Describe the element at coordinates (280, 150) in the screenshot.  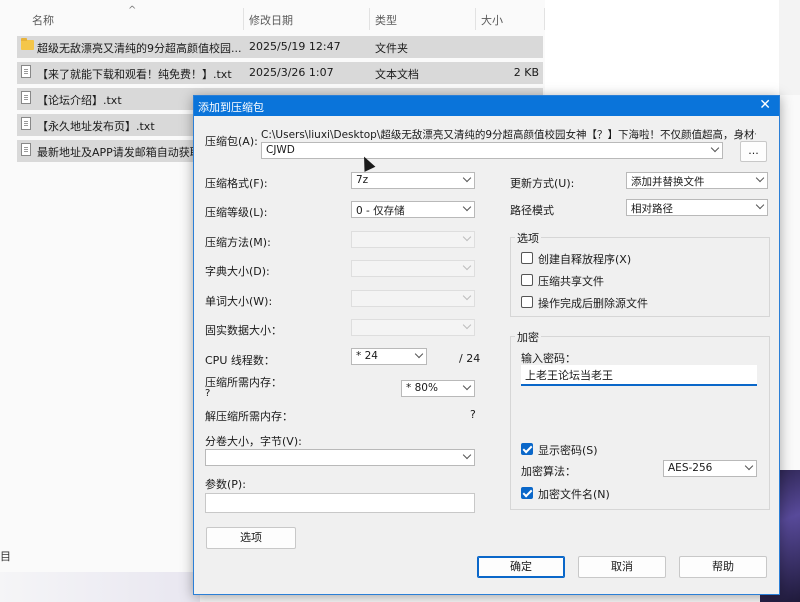
I see `archive-name-value: CJWD` at that location.